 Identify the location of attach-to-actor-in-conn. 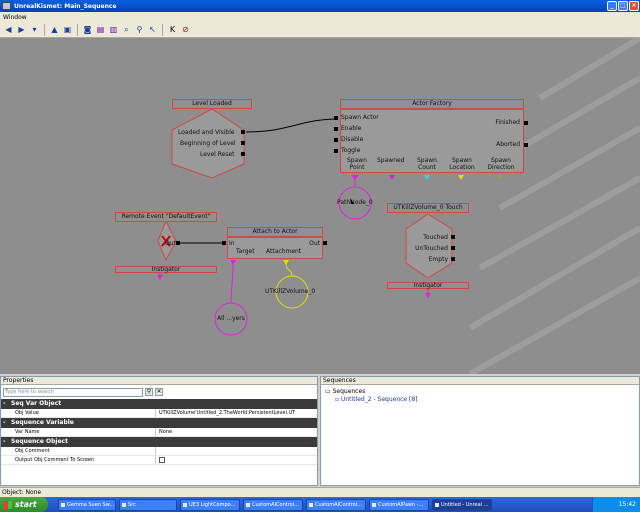
(224, 243).